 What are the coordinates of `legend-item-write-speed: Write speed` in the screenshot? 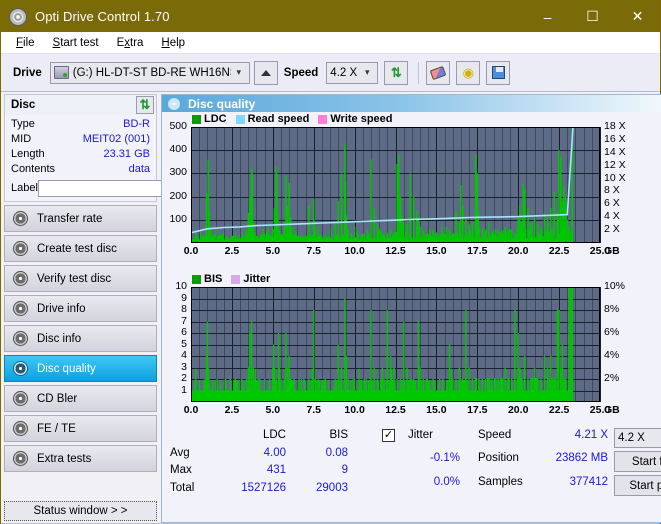 It's located at (355, 119).